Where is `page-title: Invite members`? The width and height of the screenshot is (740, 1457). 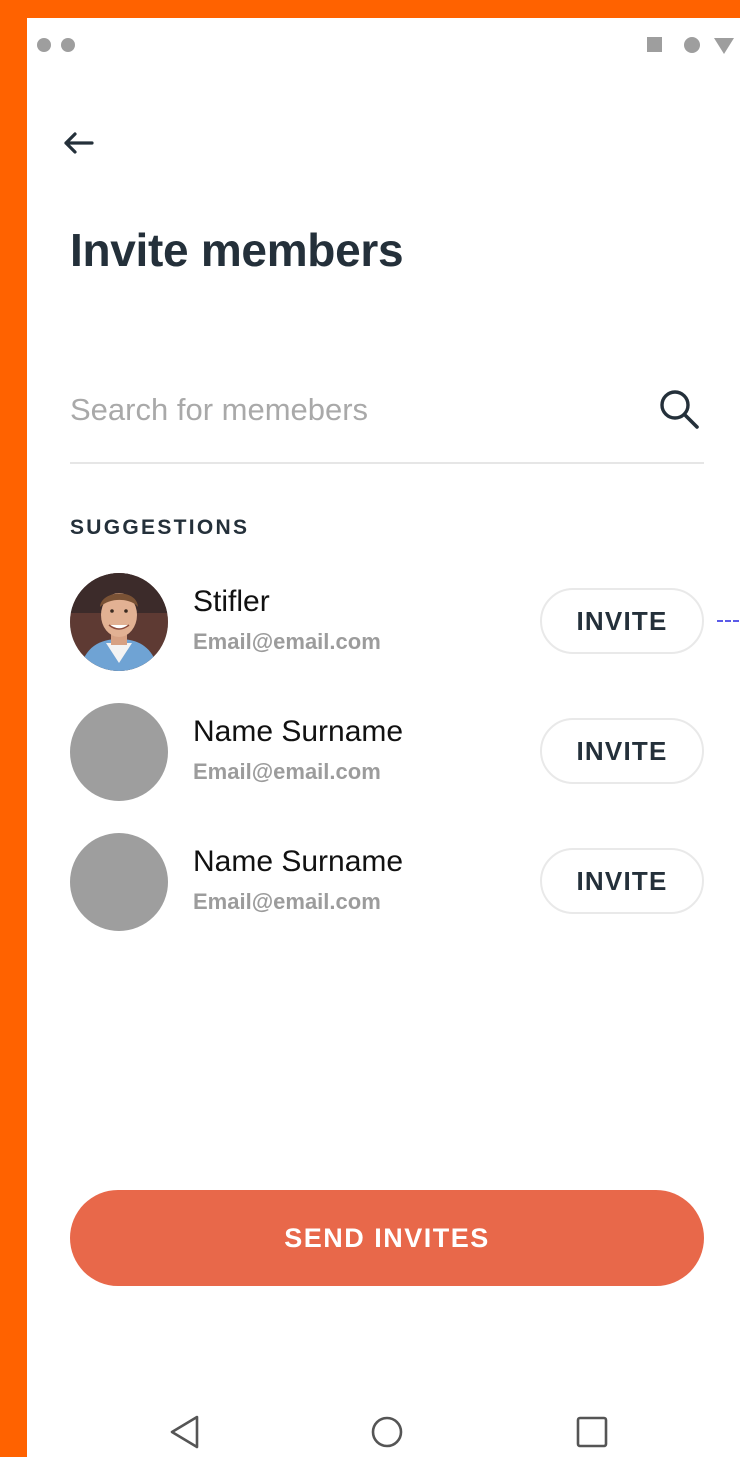
page-title: Invite members is located at coordinates (237, 250).